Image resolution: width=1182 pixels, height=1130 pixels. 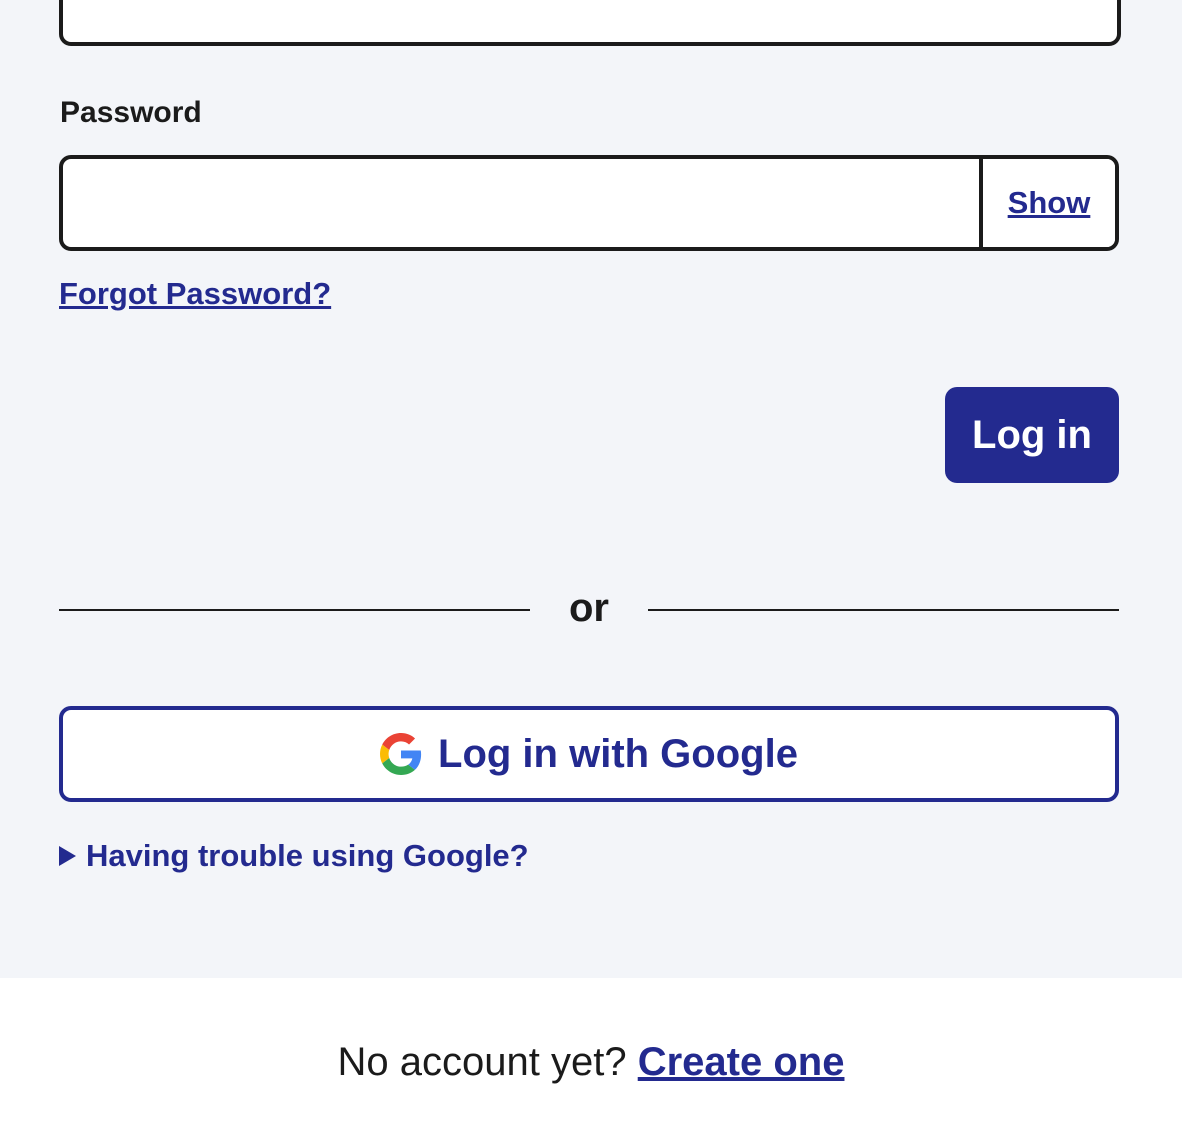 I want to click on google-login-button: Log in with Google, so click(x=589, y=754).